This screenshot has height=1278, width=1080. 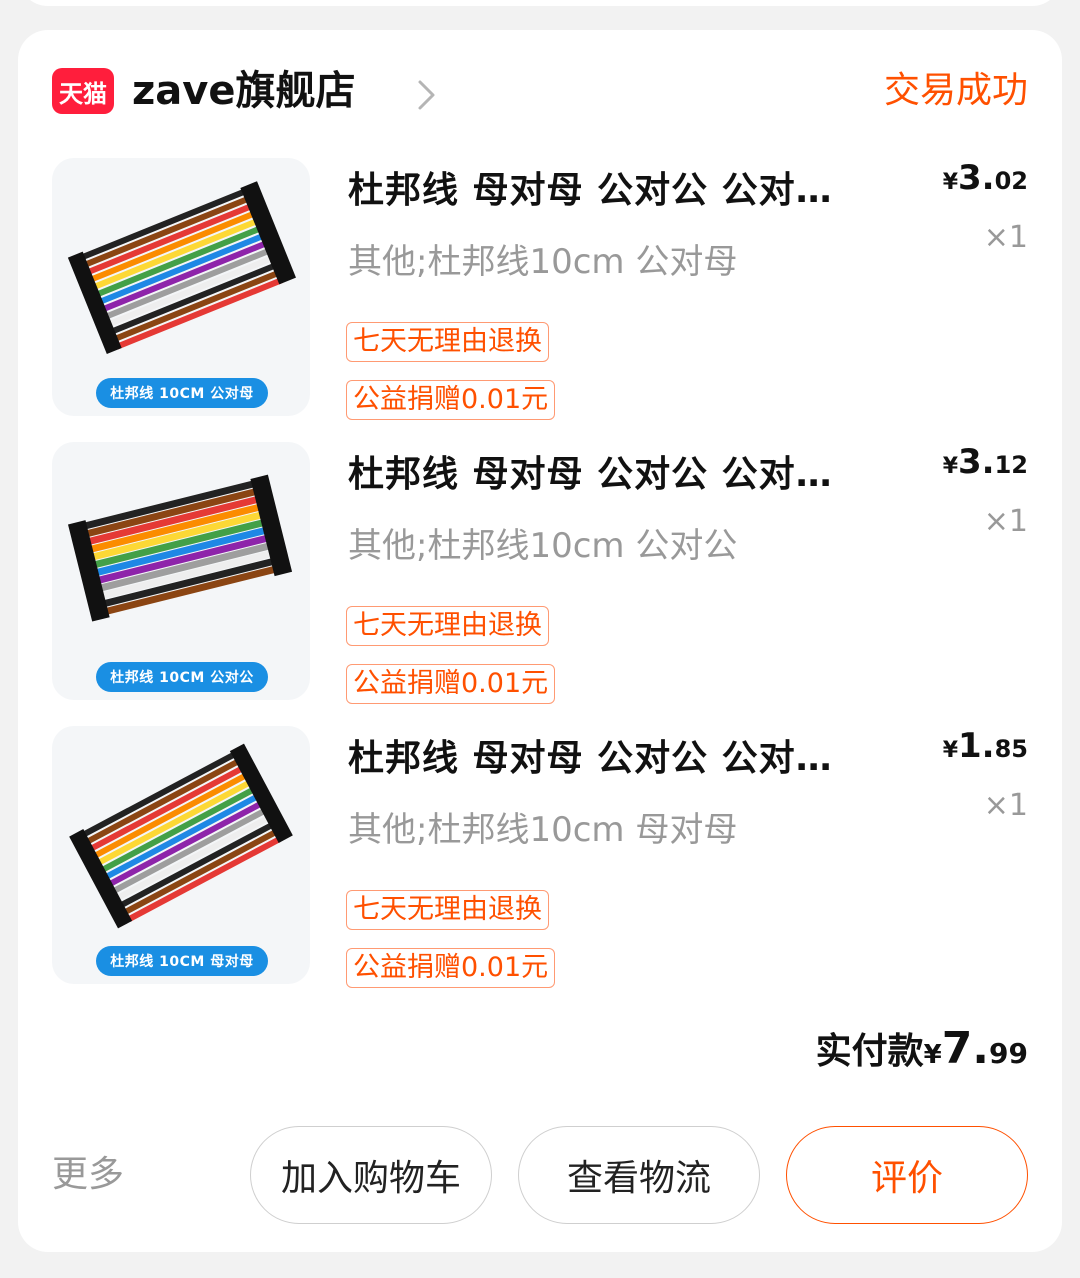 What do you see at coordinates (182, 393) in the screenshot?
I see `thumbnail-caption: 杜邦线 10CM 公对母` at bounding box center [182, 393].